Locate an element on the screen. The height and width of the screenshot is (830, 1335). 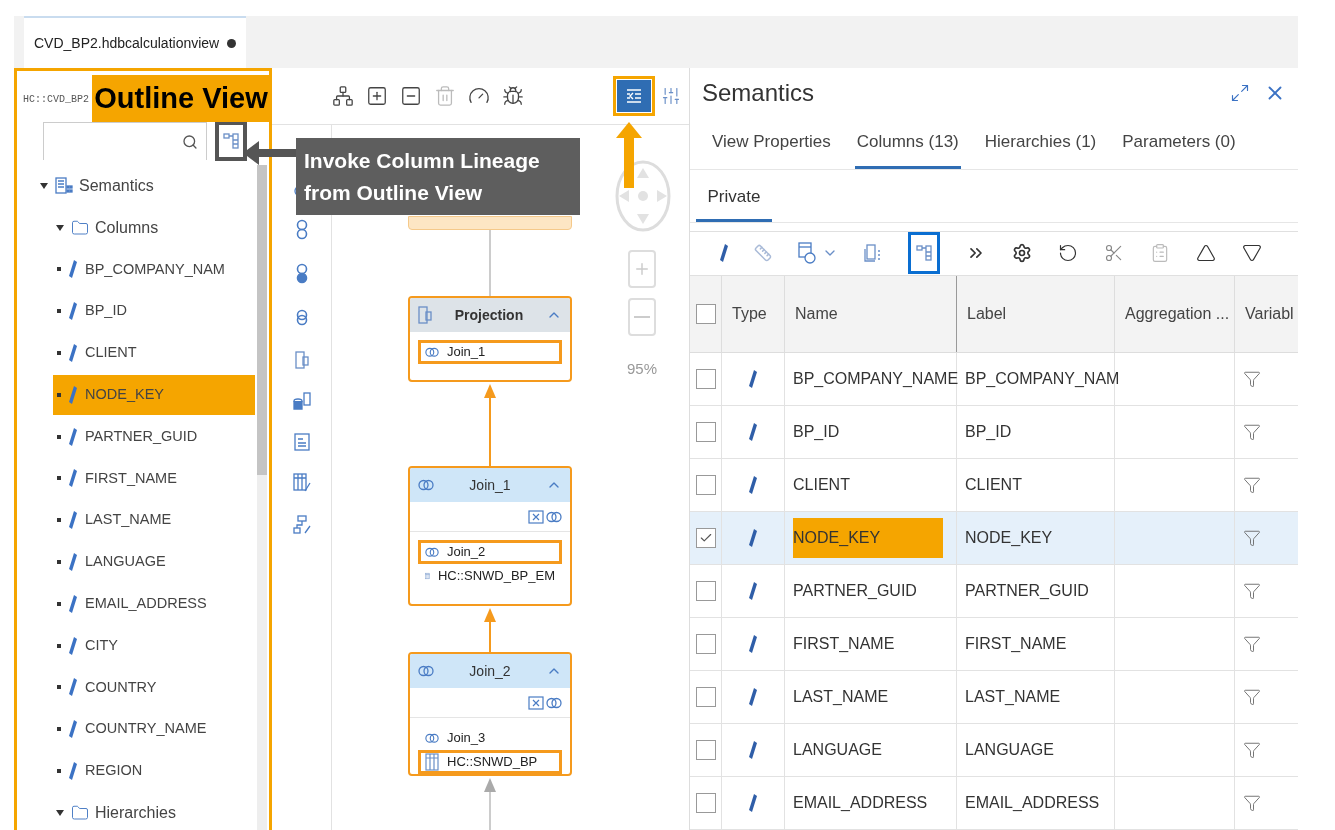
node-title: Join_2 is located at coordinates (490, 671).